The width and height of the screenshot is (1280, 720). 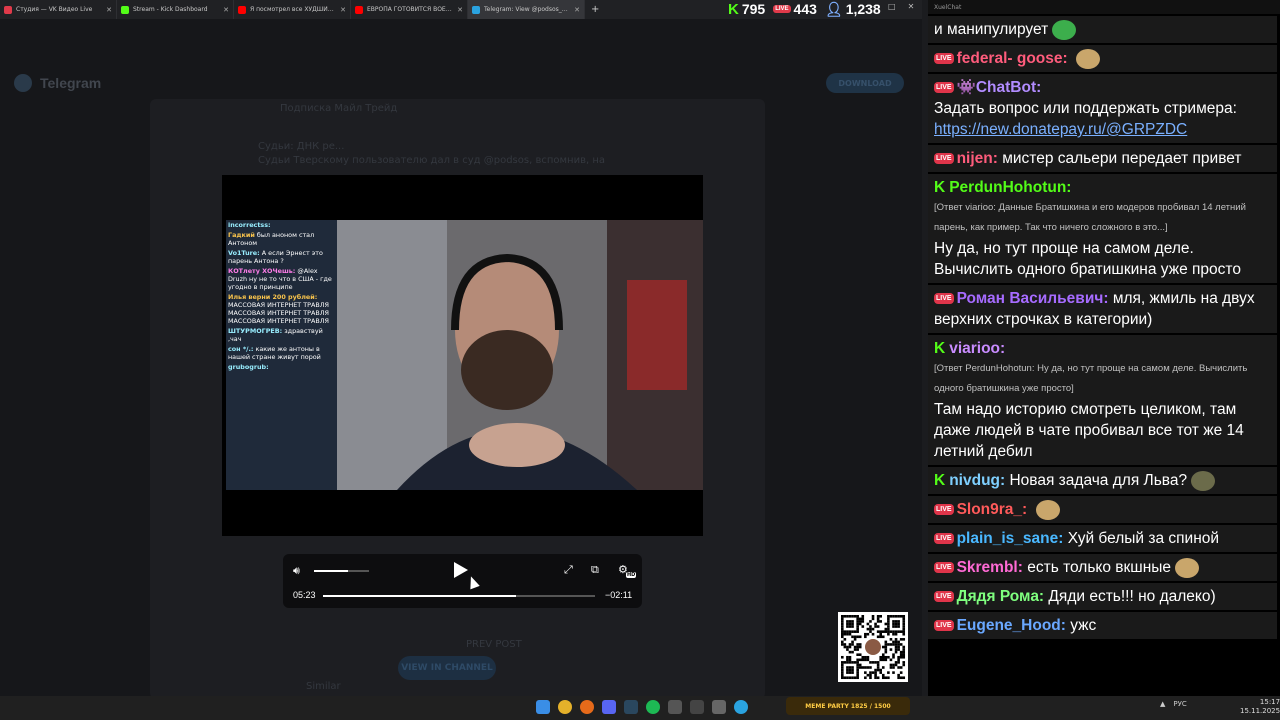 I want to click on vk-viewer-count: 443, so click(x=805, y=9).